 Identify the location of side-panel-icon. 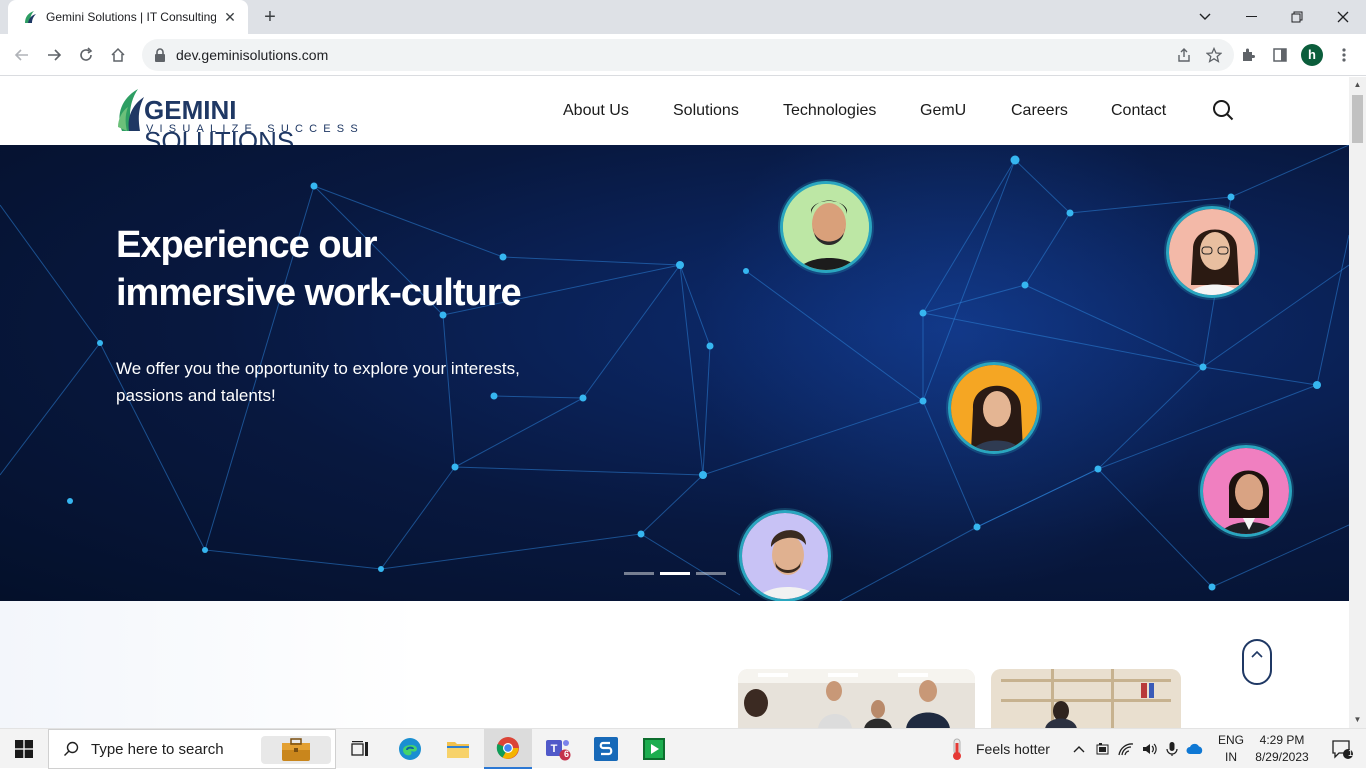
(1280, 55).